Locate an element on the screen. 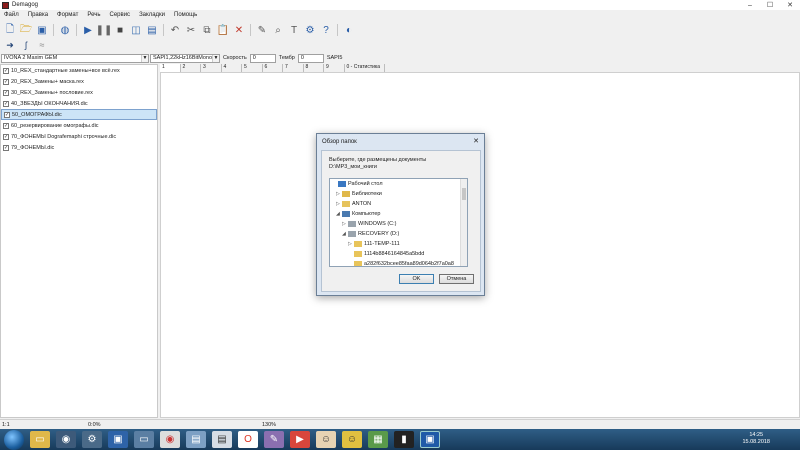 The image size is (800, 450). image-app-icon: ☺ is located at coordinates (326, 439).